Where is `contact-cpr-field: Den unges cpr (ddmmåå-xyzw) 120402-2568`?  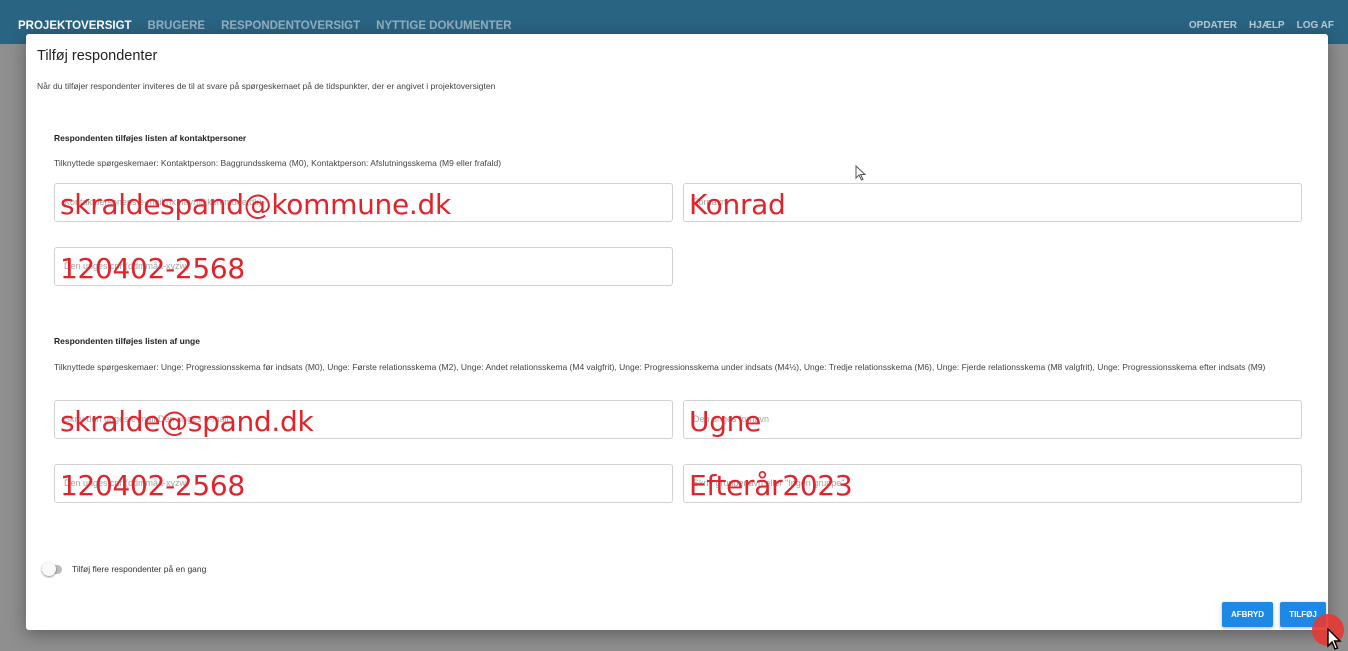 contact-cpr-field: Den unges cpr (ddmmåå-xyzw) 120402-2568 is located at coordinates (363, 266).